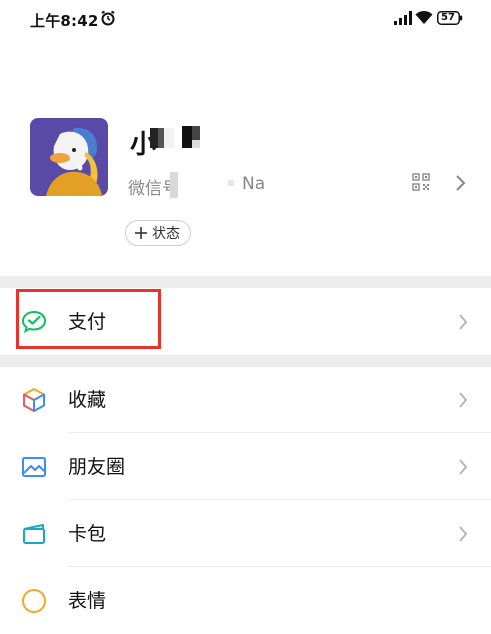 The image size is (491, 634). What do you see at coordinates (87, 534) in the screenshot?
I see `menu-label-cards: 卡包` at bounding box center [87, 534].